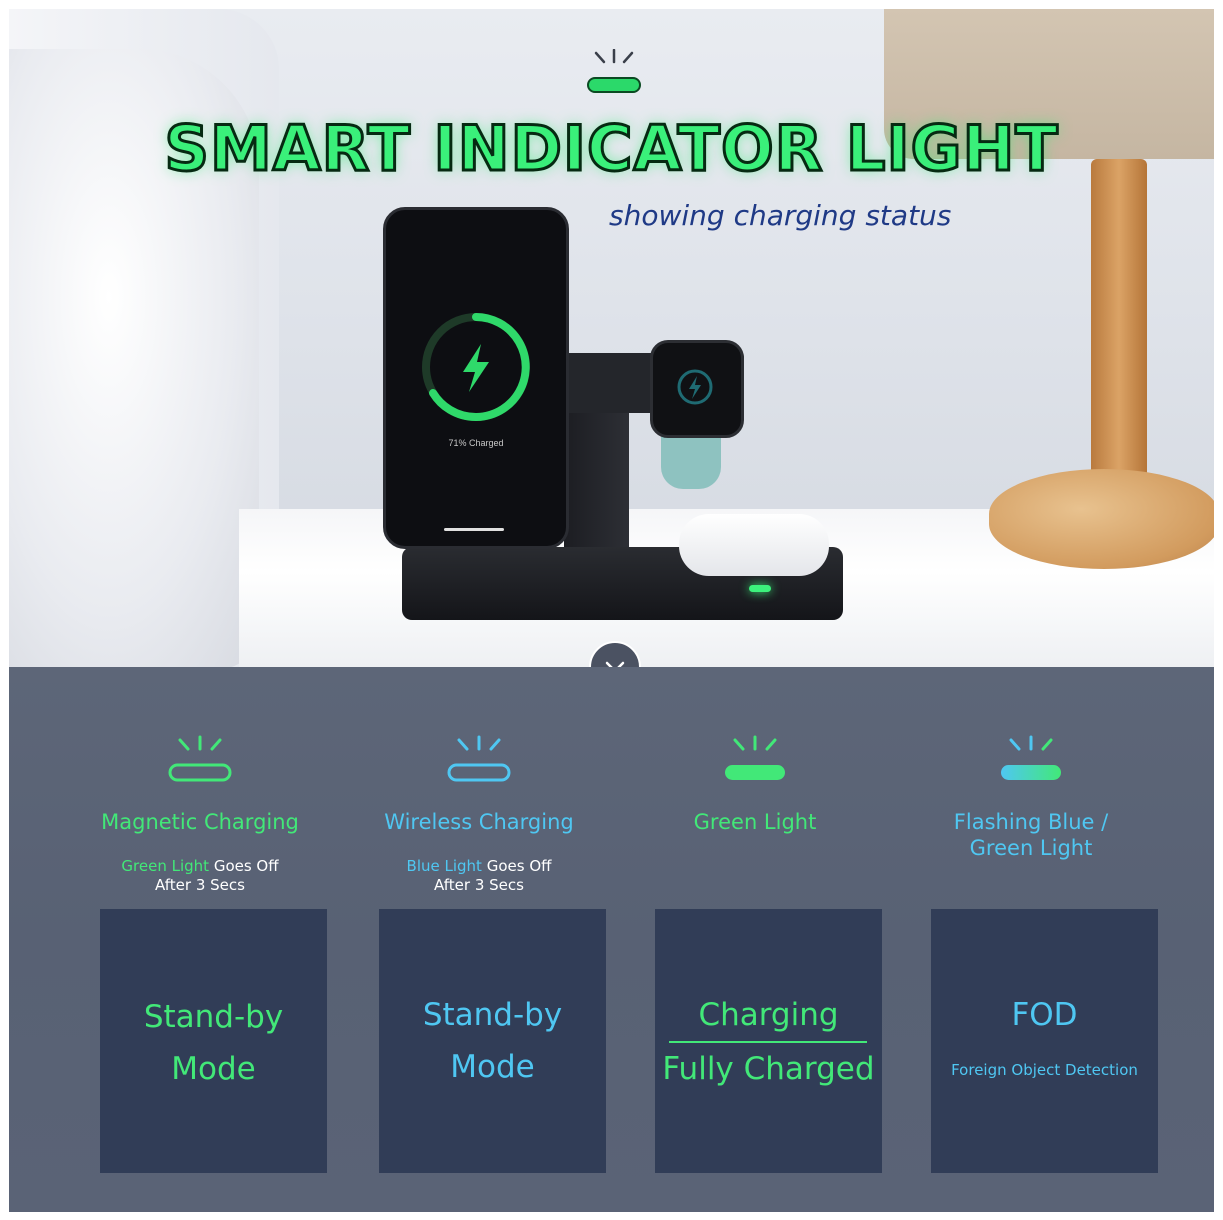 This screenshot has height=1220, width=1223. What do you see at coordinates (444, 866) in the screenshot?
I see `desc-highlight: Blue Light` at bounding box center [444, 866].